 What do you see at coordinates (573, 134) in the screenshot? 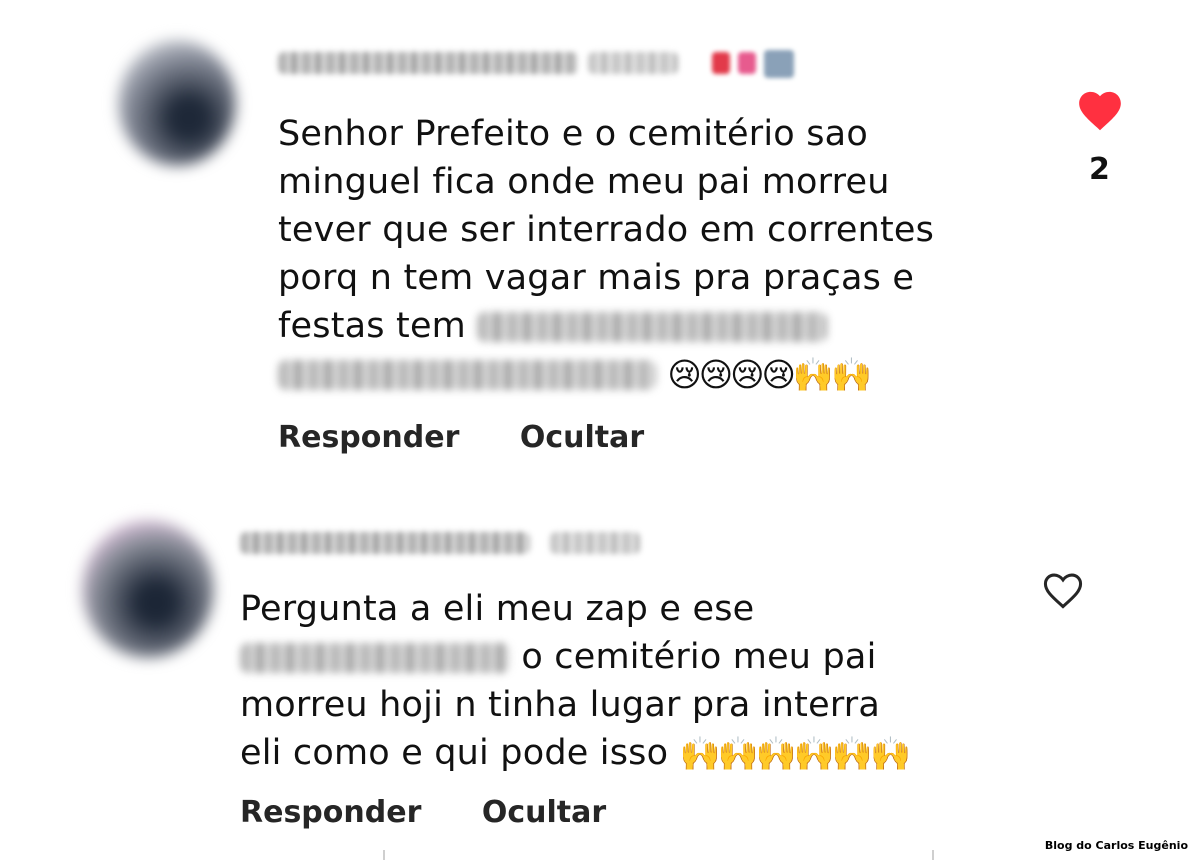
I see `comment-text-line: Senhor Prefeito e o cemitério sao` at bounding box center [573, 134].